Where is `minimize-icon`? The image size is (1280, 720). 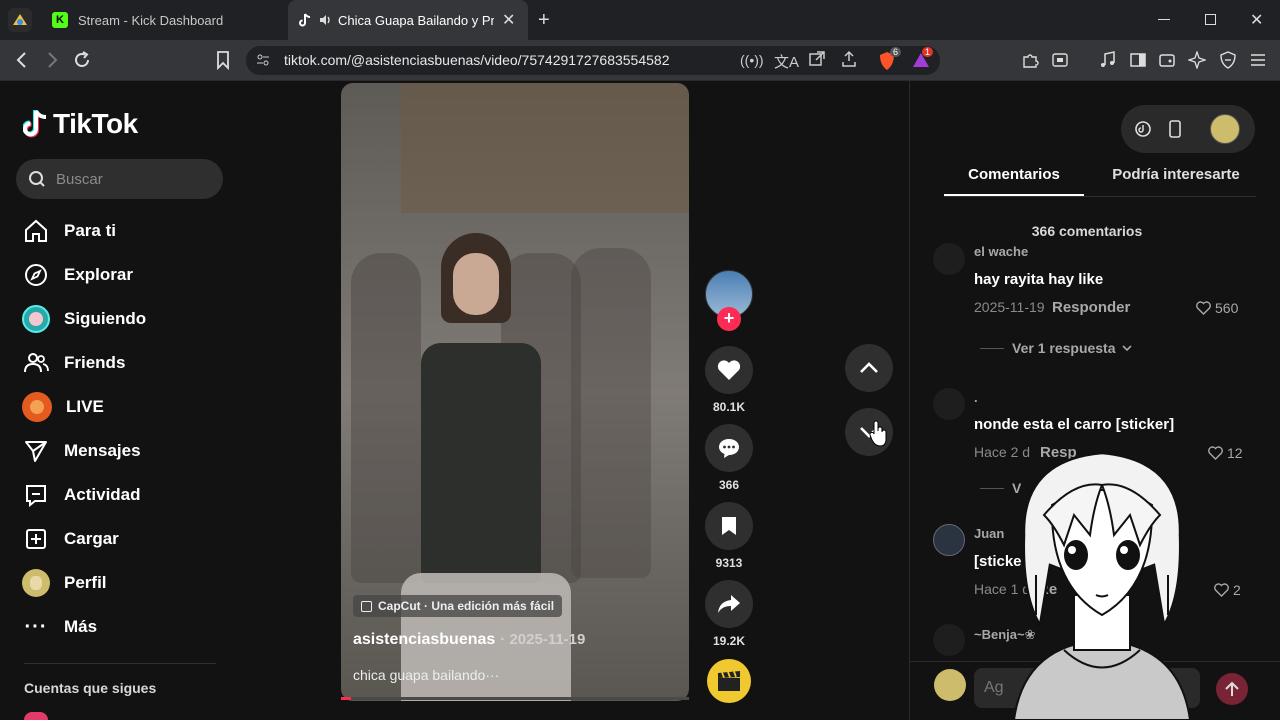 minimize-icon is located at coordinates (1164, 19).